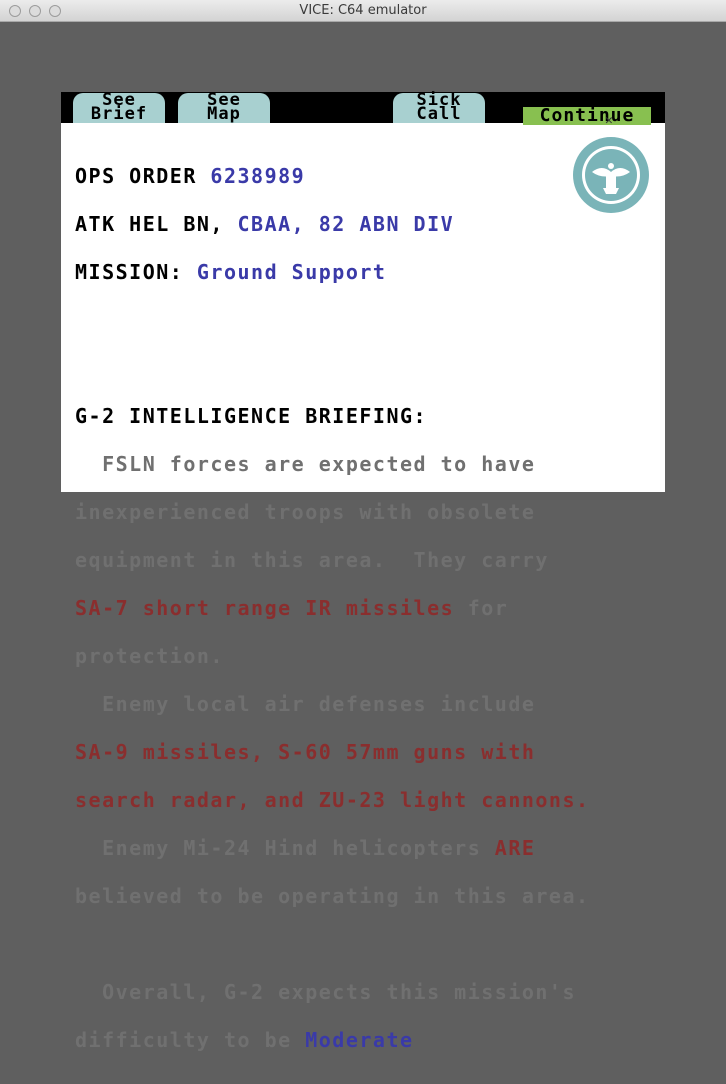 Image resolution: width=726 pixels, height=1084 pixels. What do you see at coordinates (291, 272) in the screenshot?
I see `mission-value: Ground Support` at bounding box center [291, 272].